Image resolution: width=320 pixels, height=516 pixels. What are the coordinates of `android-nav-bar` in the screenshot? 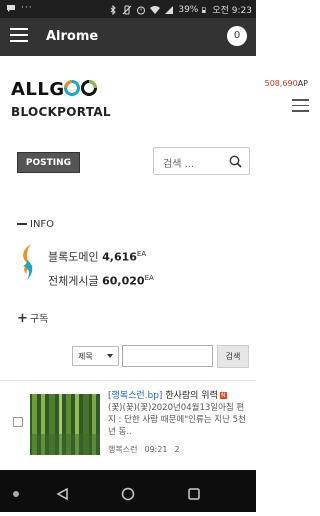 It's located at (128, 491).